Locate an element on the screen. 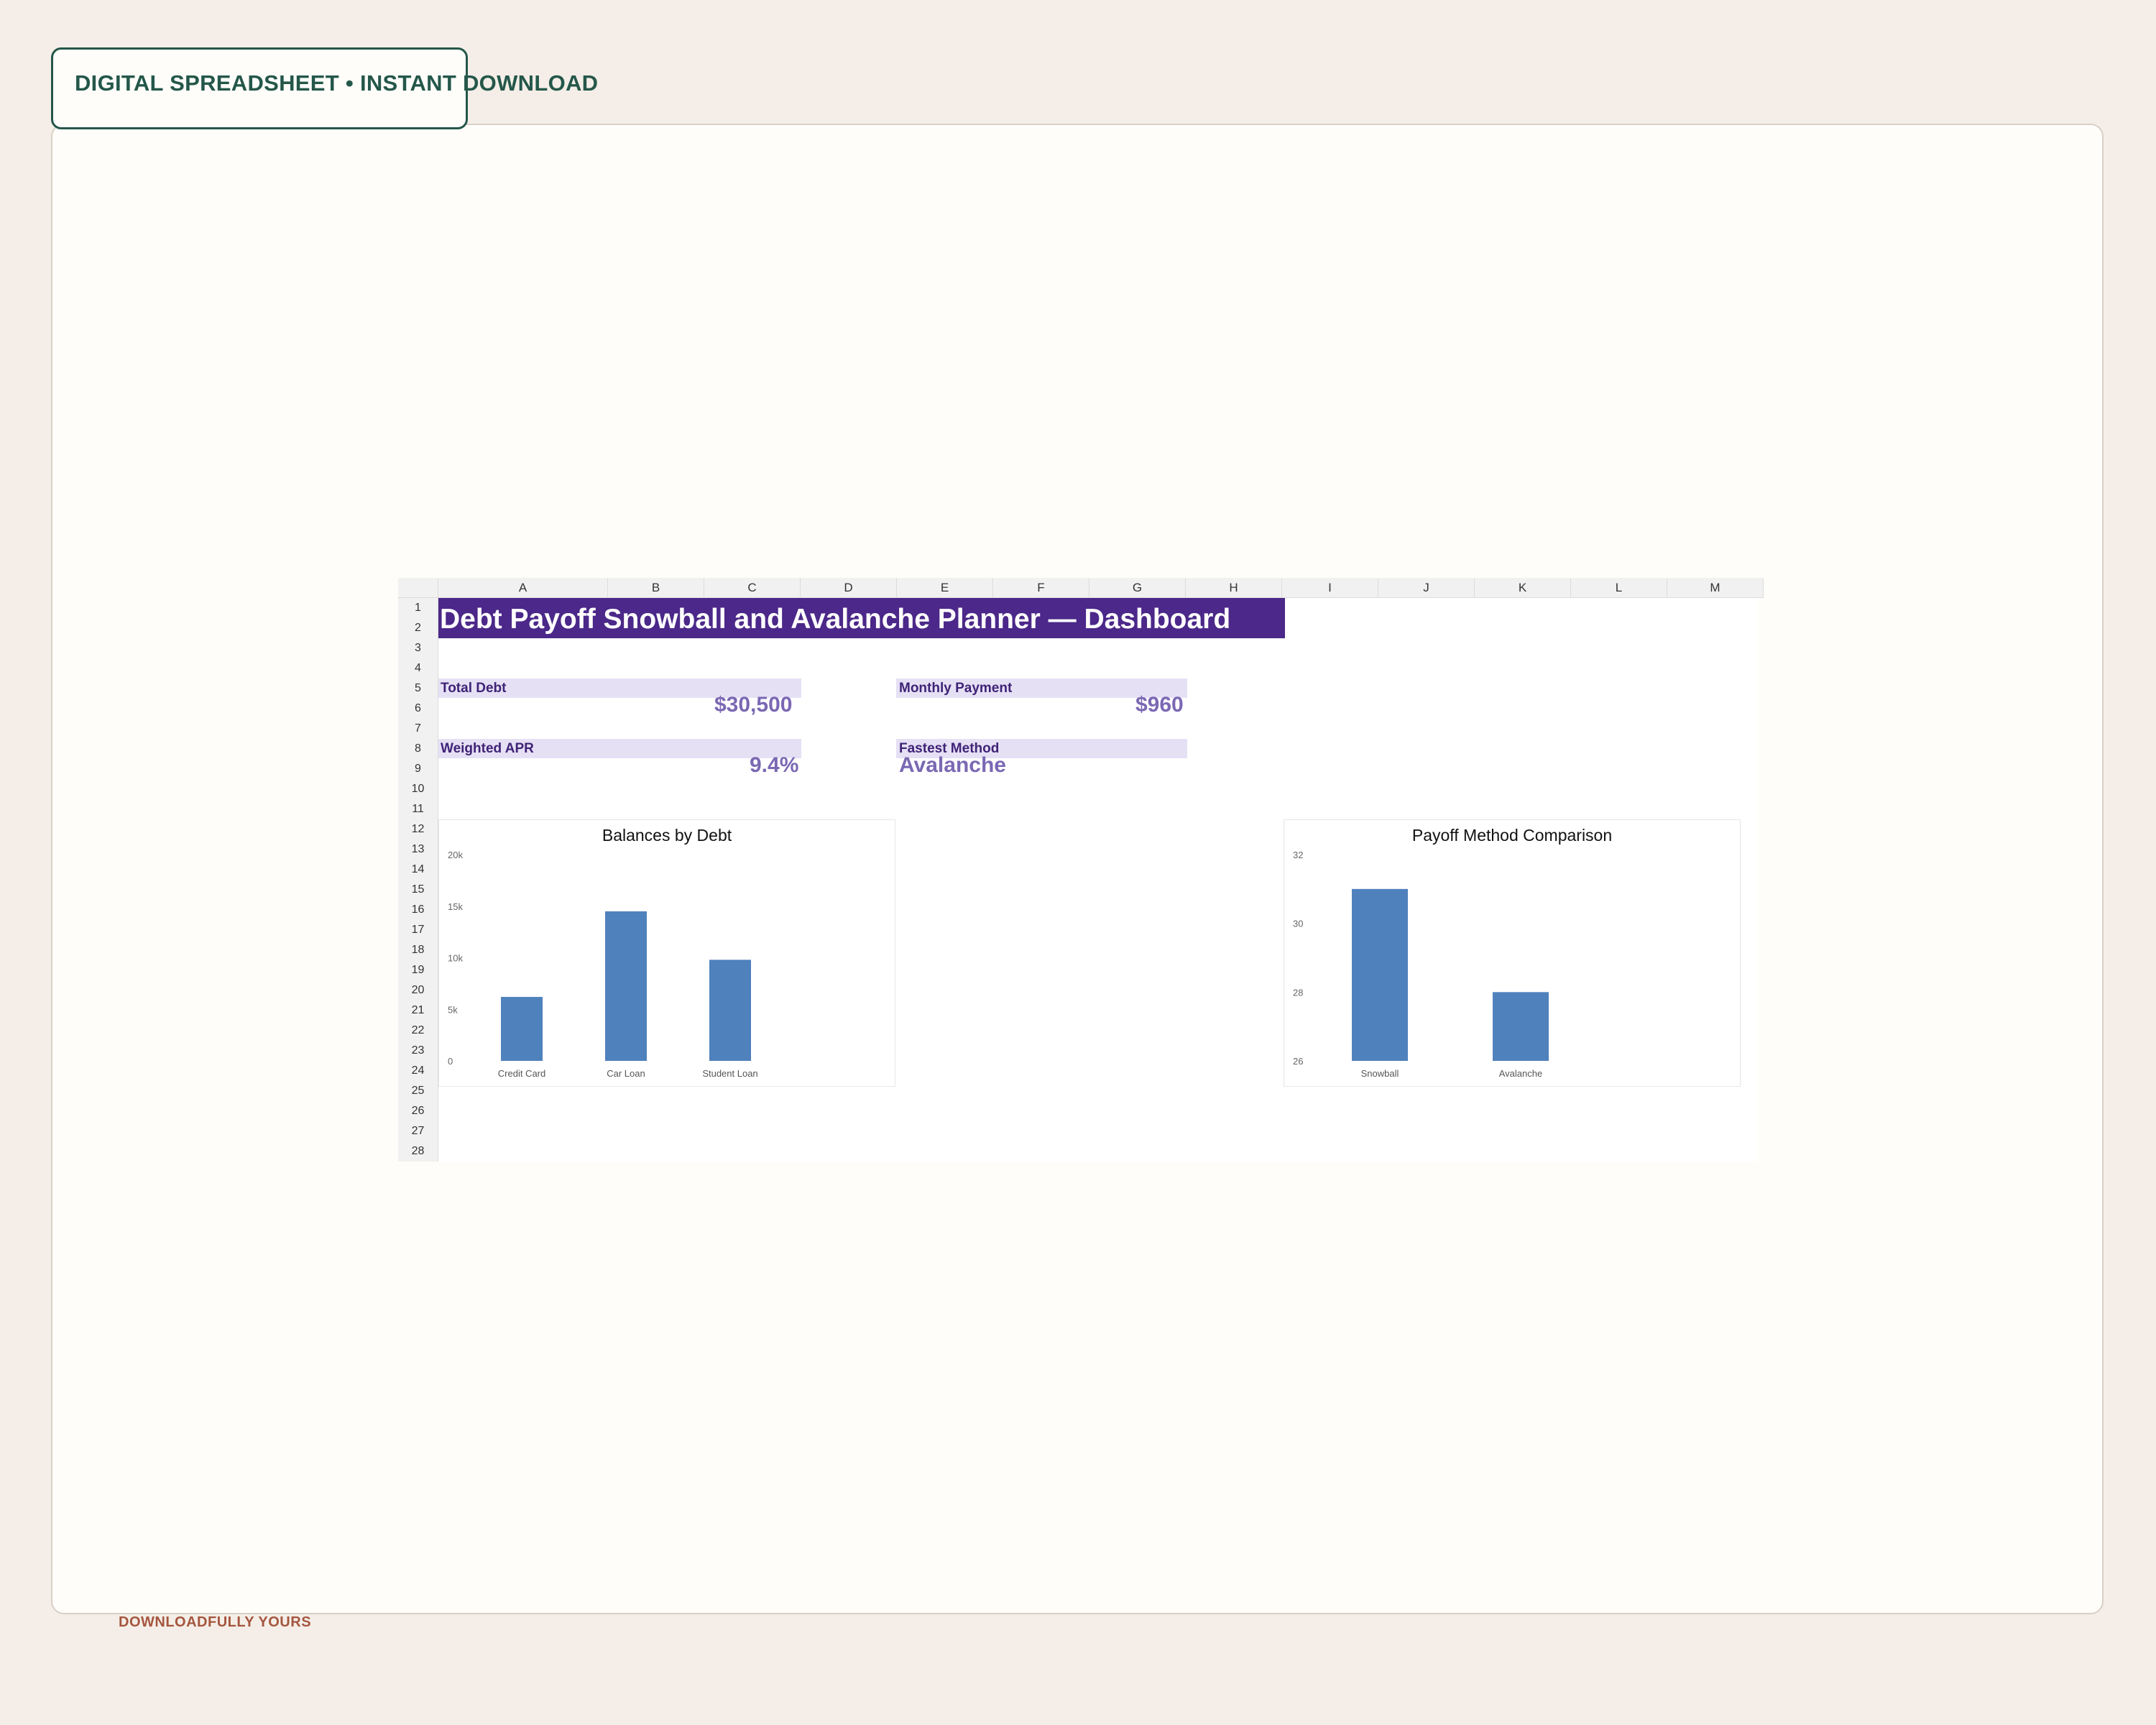 The image size is (2156, 1725). row-header-1: 1 is located at coordinates (418, 608).